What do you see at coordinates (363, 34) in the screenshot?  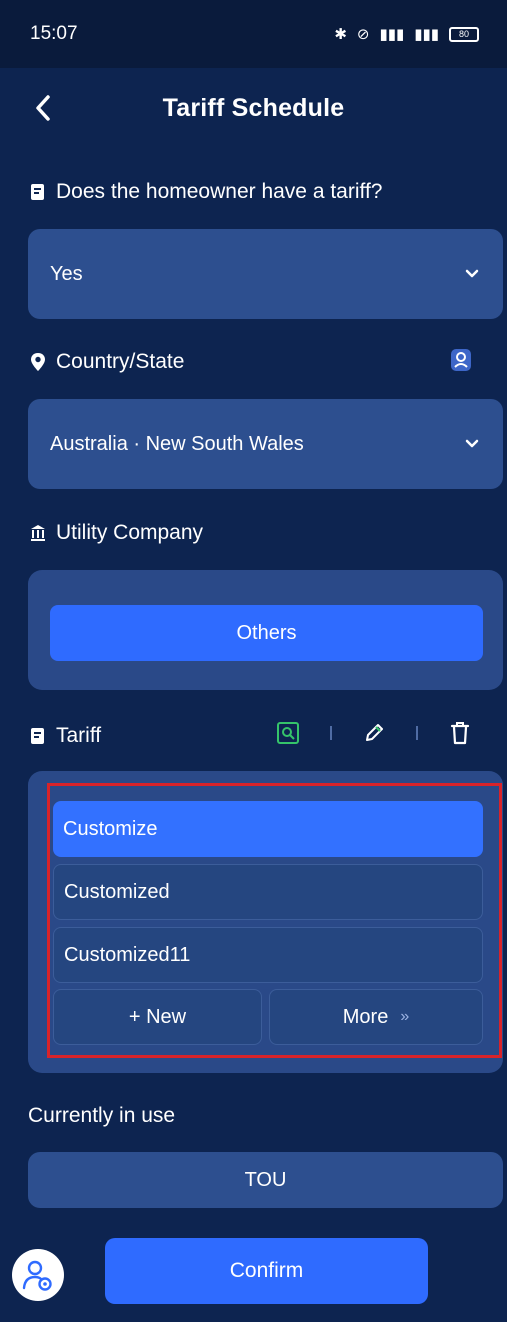 I see `mute-icon: ⊘` at bounding box center [363, 34].